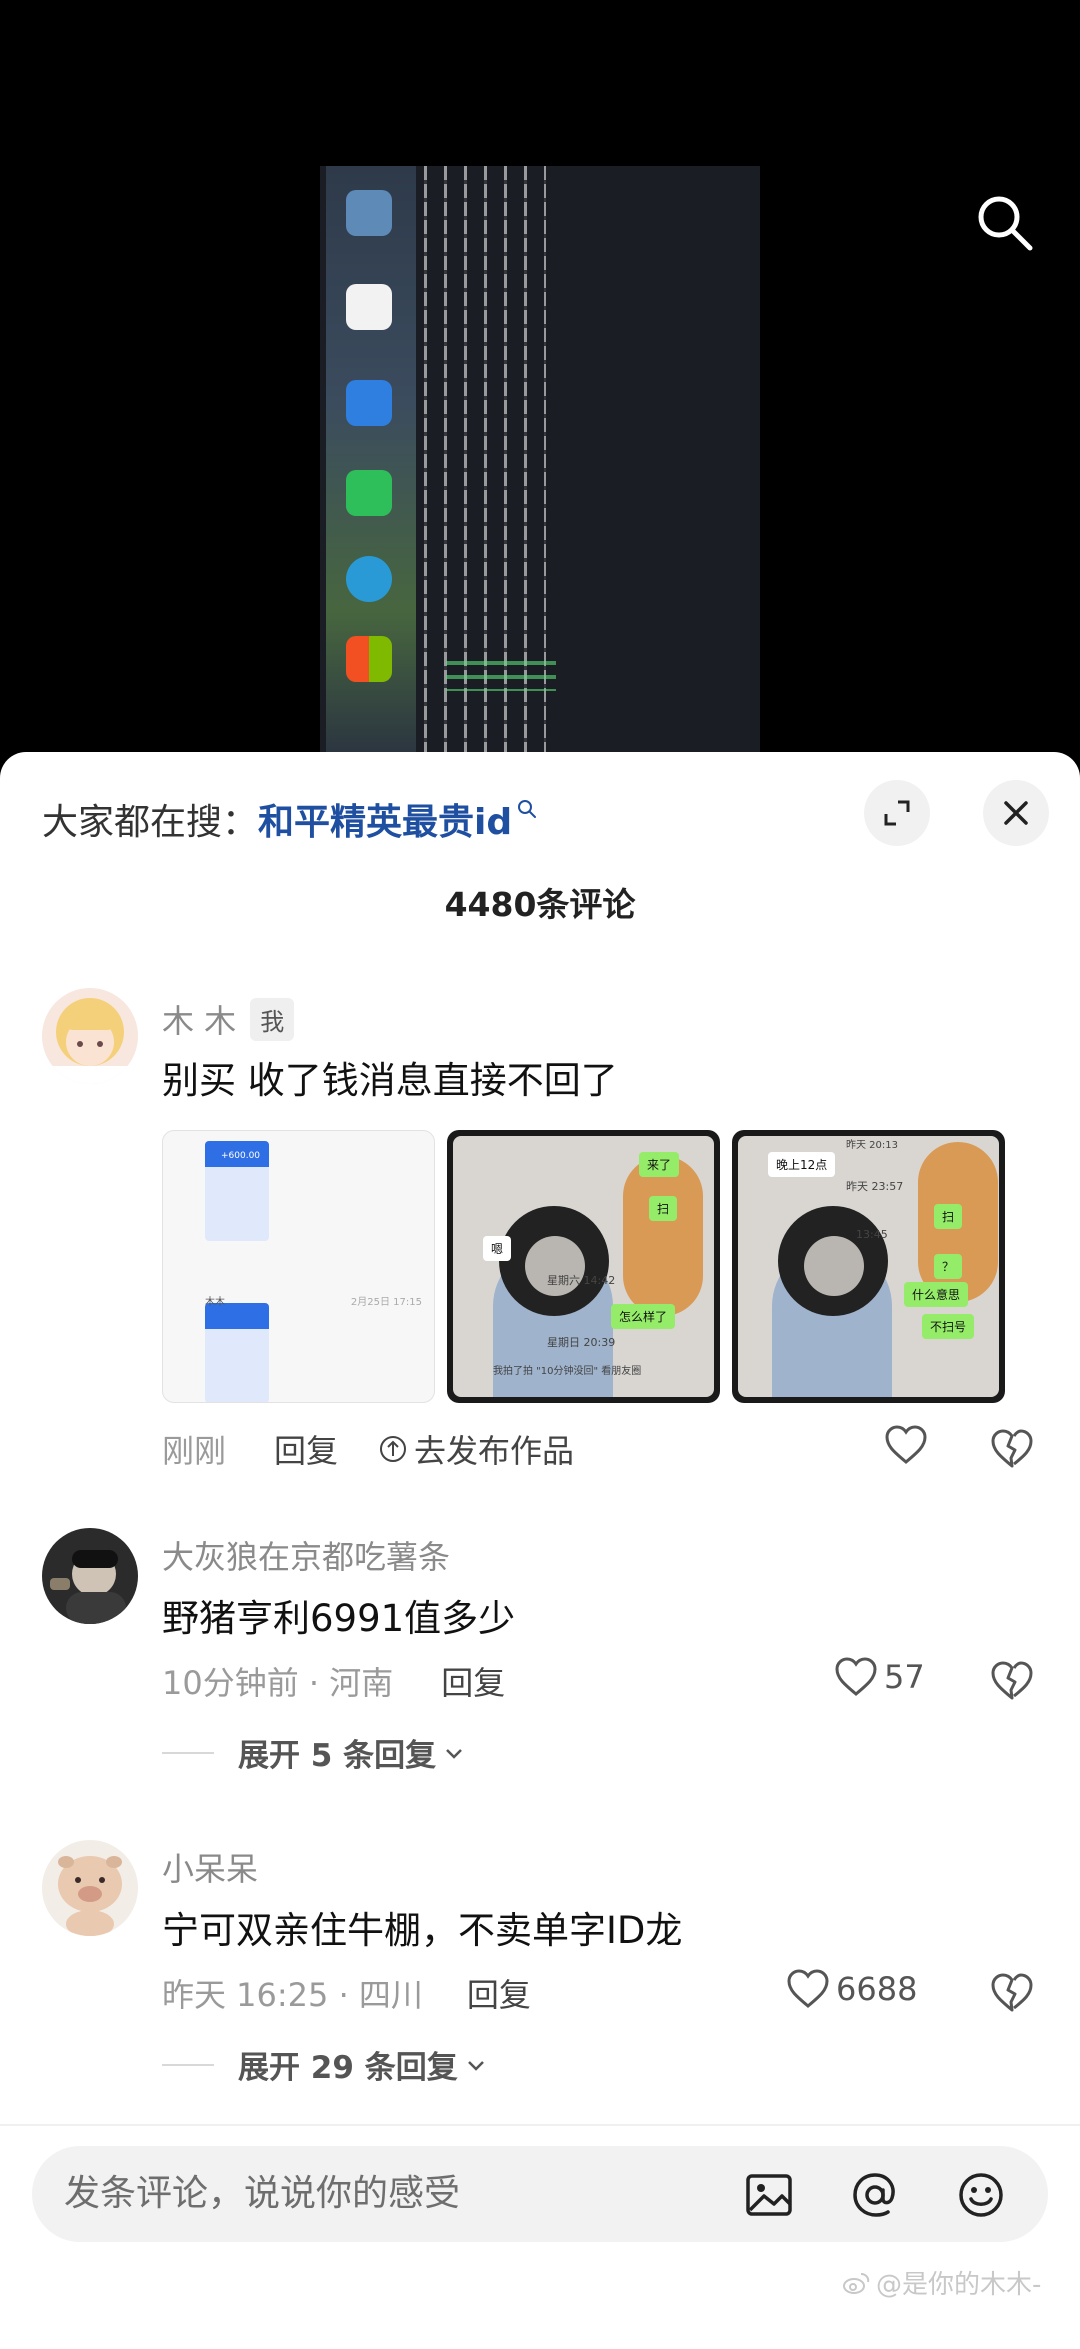  I want to click on watermark-text: @是你的木木-, so click(959, 2285).